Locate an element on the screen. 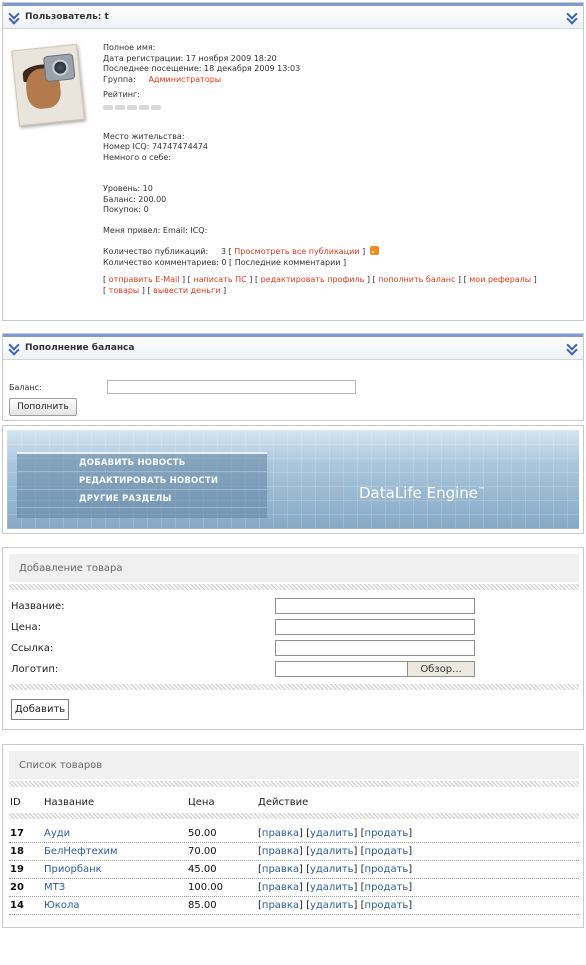  rating-stars is located at coordinates (320, 107).